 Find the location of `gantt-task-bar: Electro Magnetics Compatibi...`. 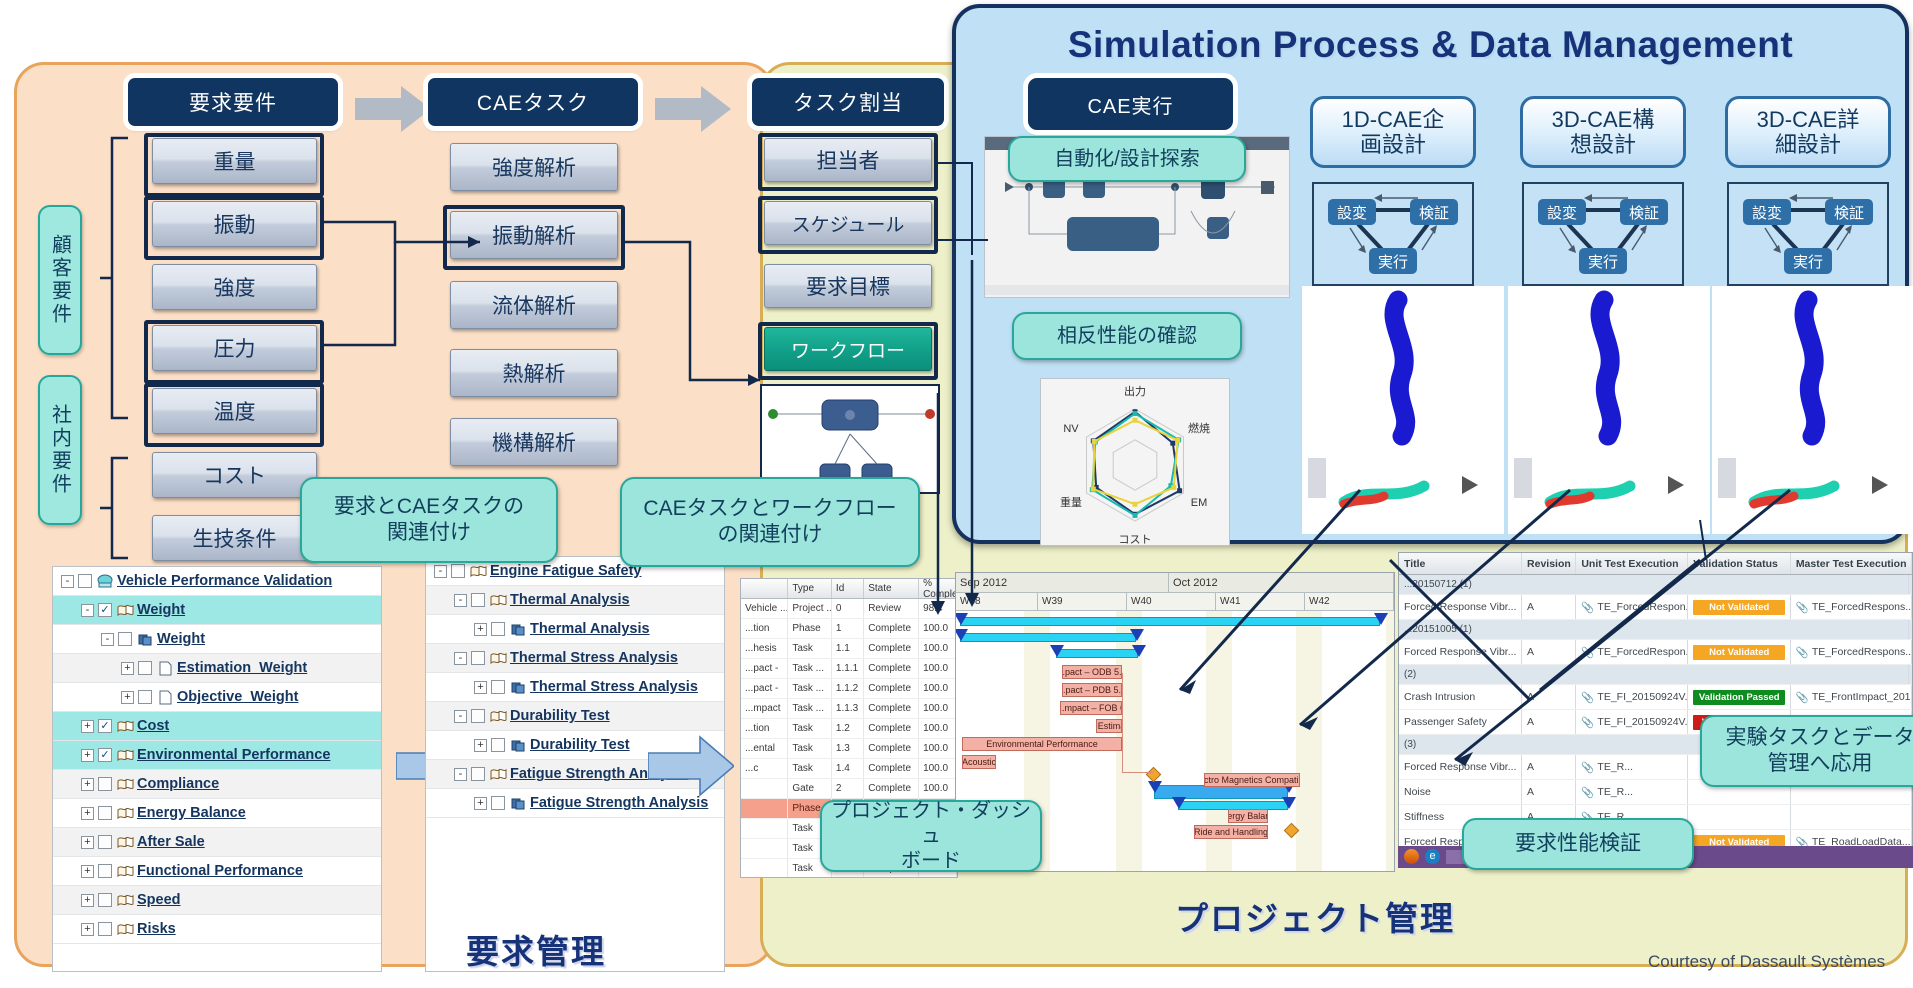

gantt-task-bar: Electro Magnetics Compatibi... is located at coordinates (1252, 780).